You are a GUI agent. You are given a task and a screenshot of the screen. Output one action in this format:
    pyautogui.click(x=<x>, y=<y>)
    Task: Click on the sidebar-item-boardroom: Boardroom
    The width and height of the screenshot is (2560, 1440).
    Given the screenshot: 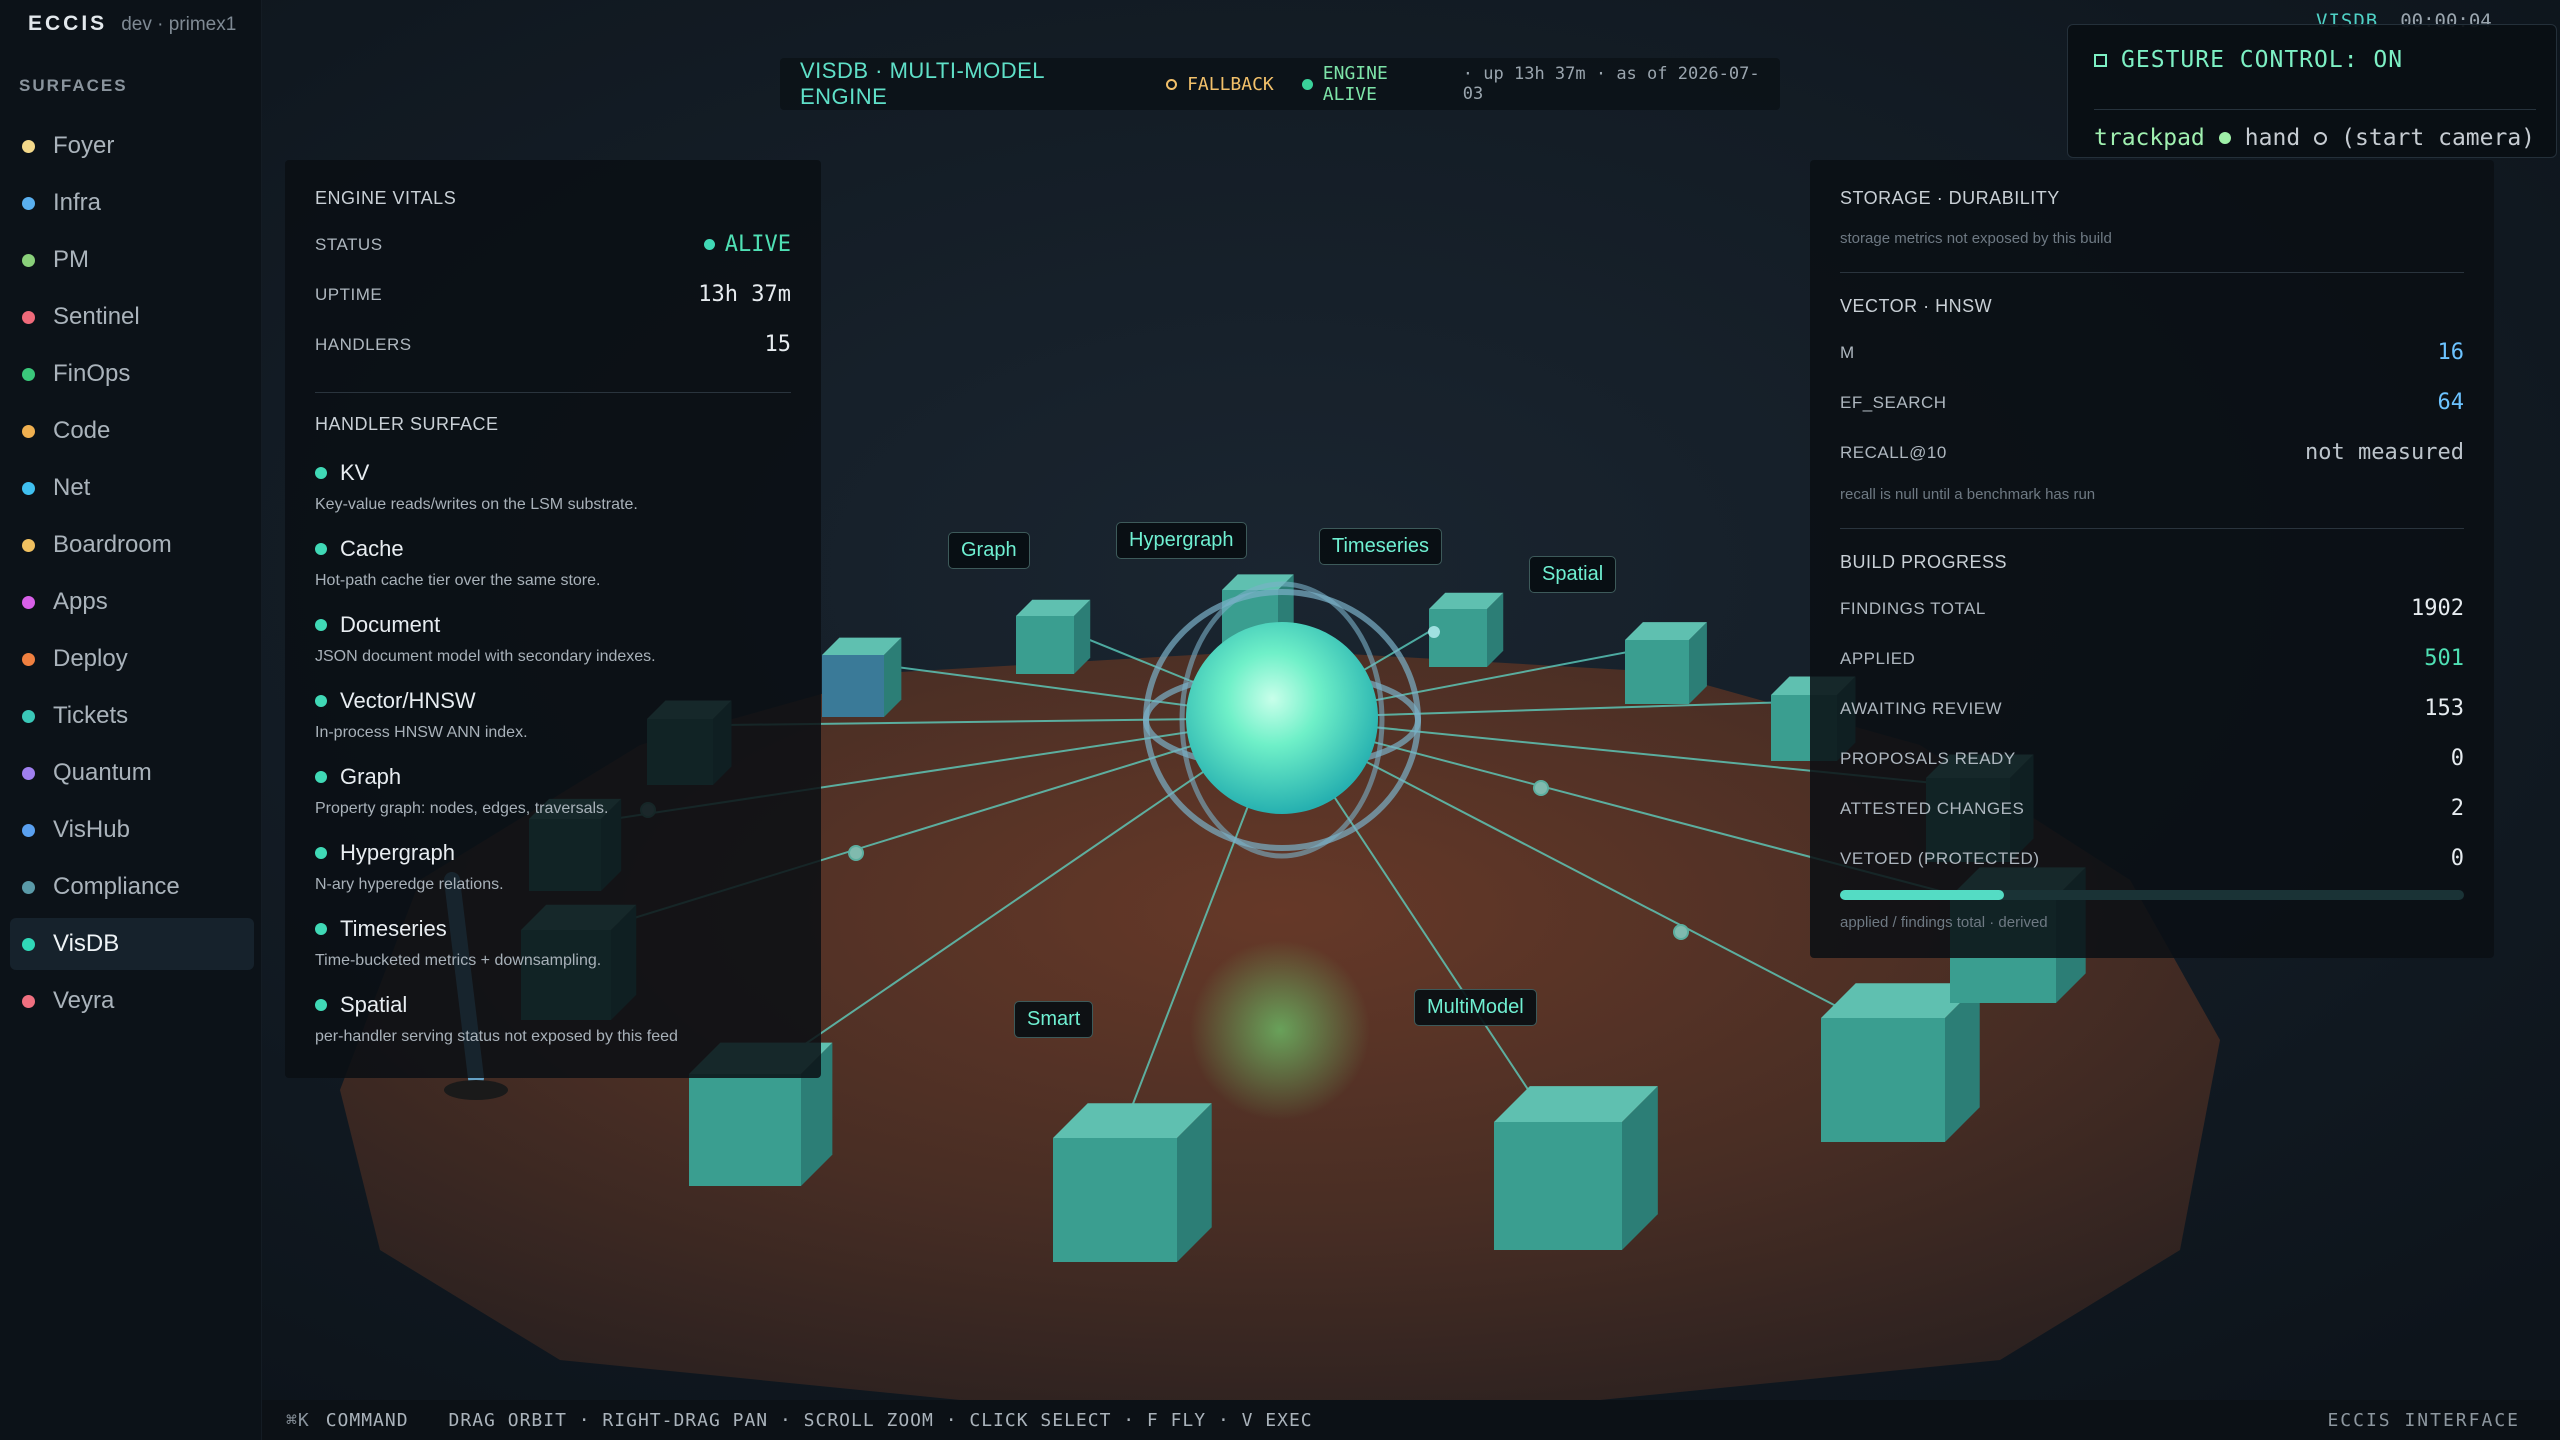 What is the action you would take?
    pyautogui.click(x=132, y=545)
    